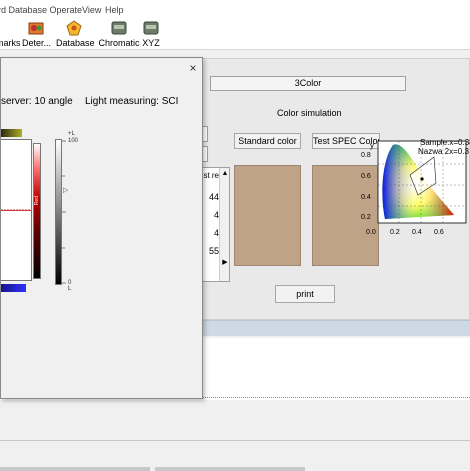 This screenshot has width=470, height=471. What do you see at coordinates (13, 288) in the screenshot?
I see `blue-gradient-bar` at bounding box center [13, 288].